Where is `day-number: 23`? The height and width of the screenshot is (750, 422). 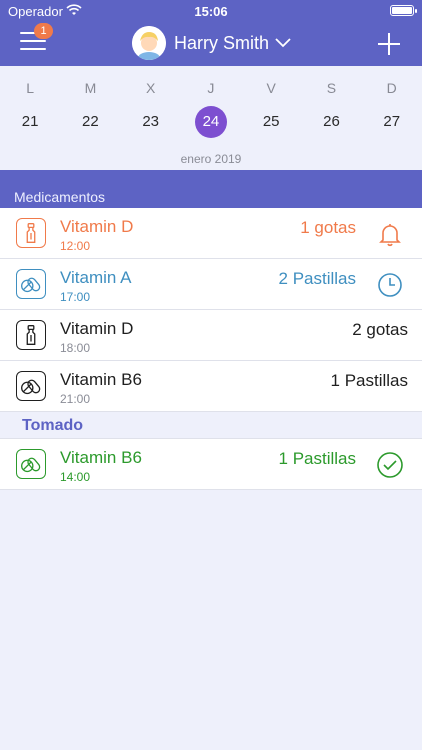
day-number: 23 is located at coordinates (150, 121).